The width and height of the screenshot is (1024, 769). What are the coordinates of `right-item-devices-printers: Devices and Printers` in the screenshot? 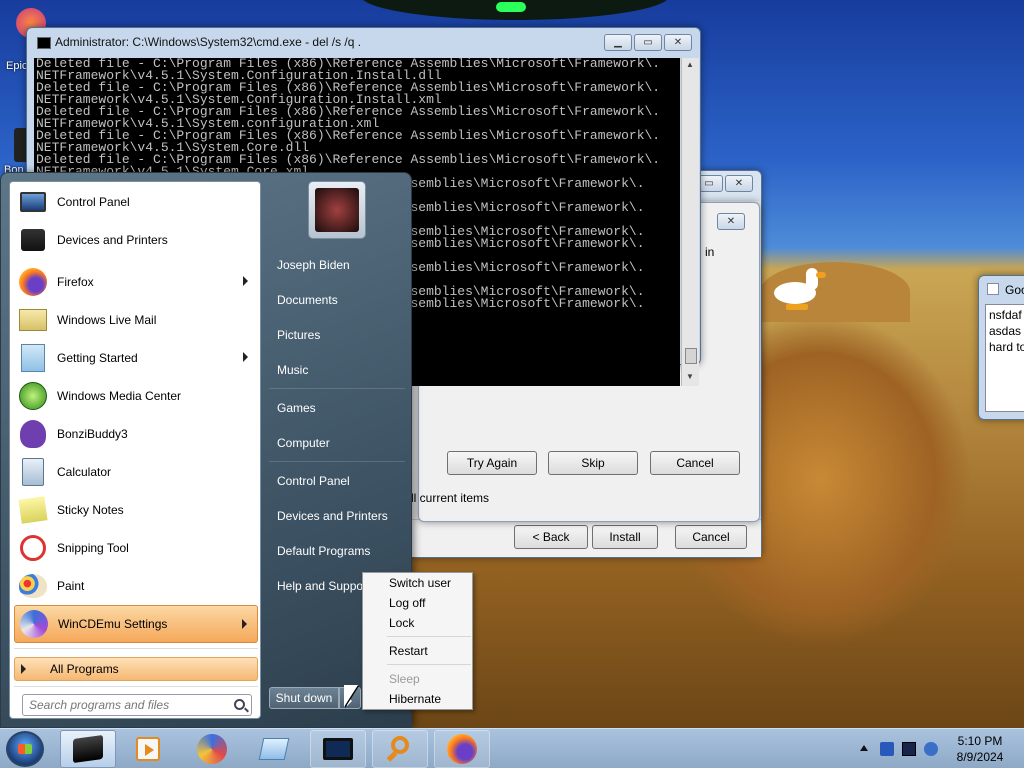 It's located at (345, 516).